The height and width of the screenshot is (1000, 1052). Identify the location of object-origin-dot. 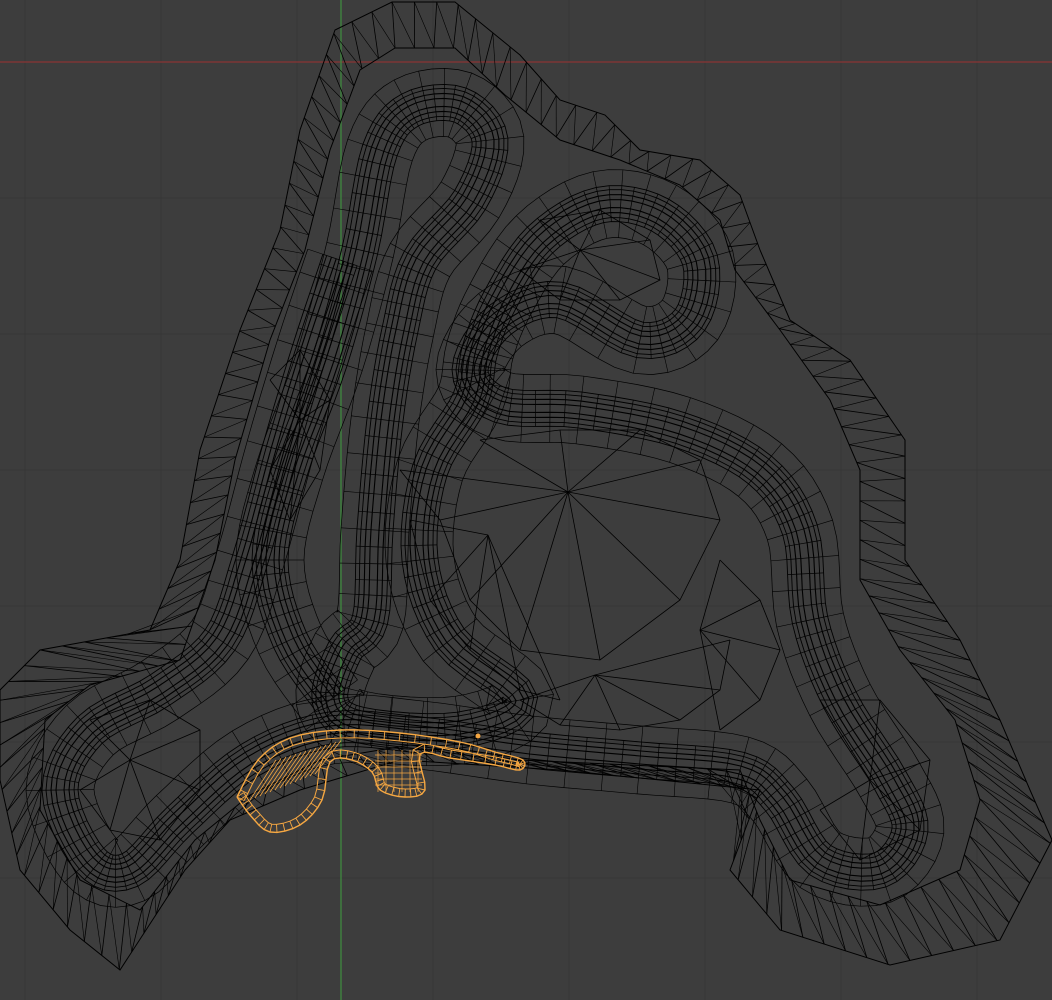
(478, 736).